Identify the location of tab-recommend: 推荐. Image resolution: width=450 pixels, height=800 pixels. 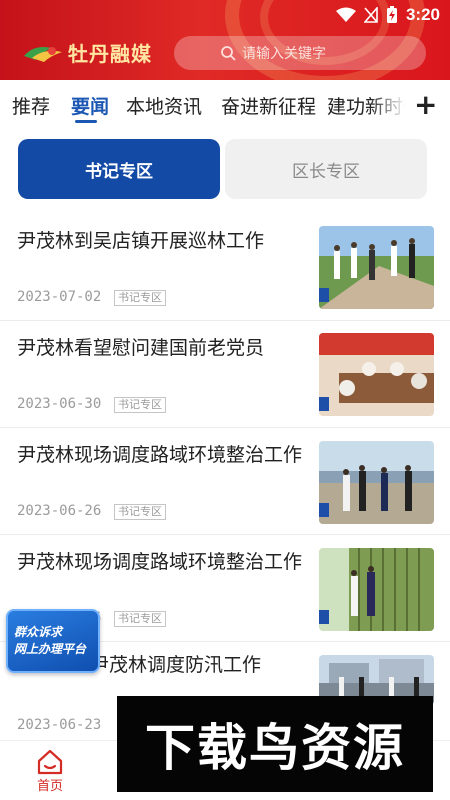
(31, 105).